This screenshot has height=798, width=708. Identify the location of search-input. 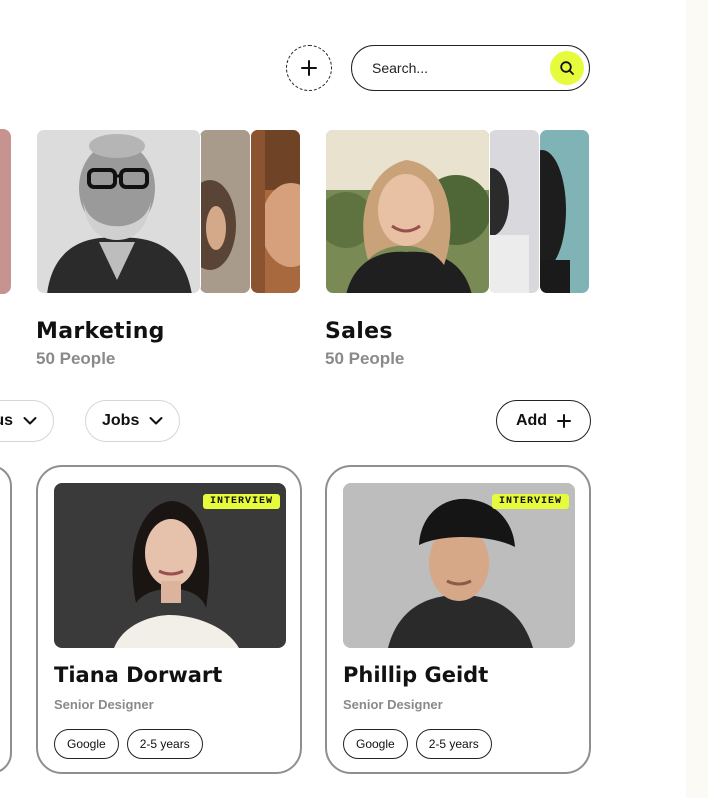
(454, 68).